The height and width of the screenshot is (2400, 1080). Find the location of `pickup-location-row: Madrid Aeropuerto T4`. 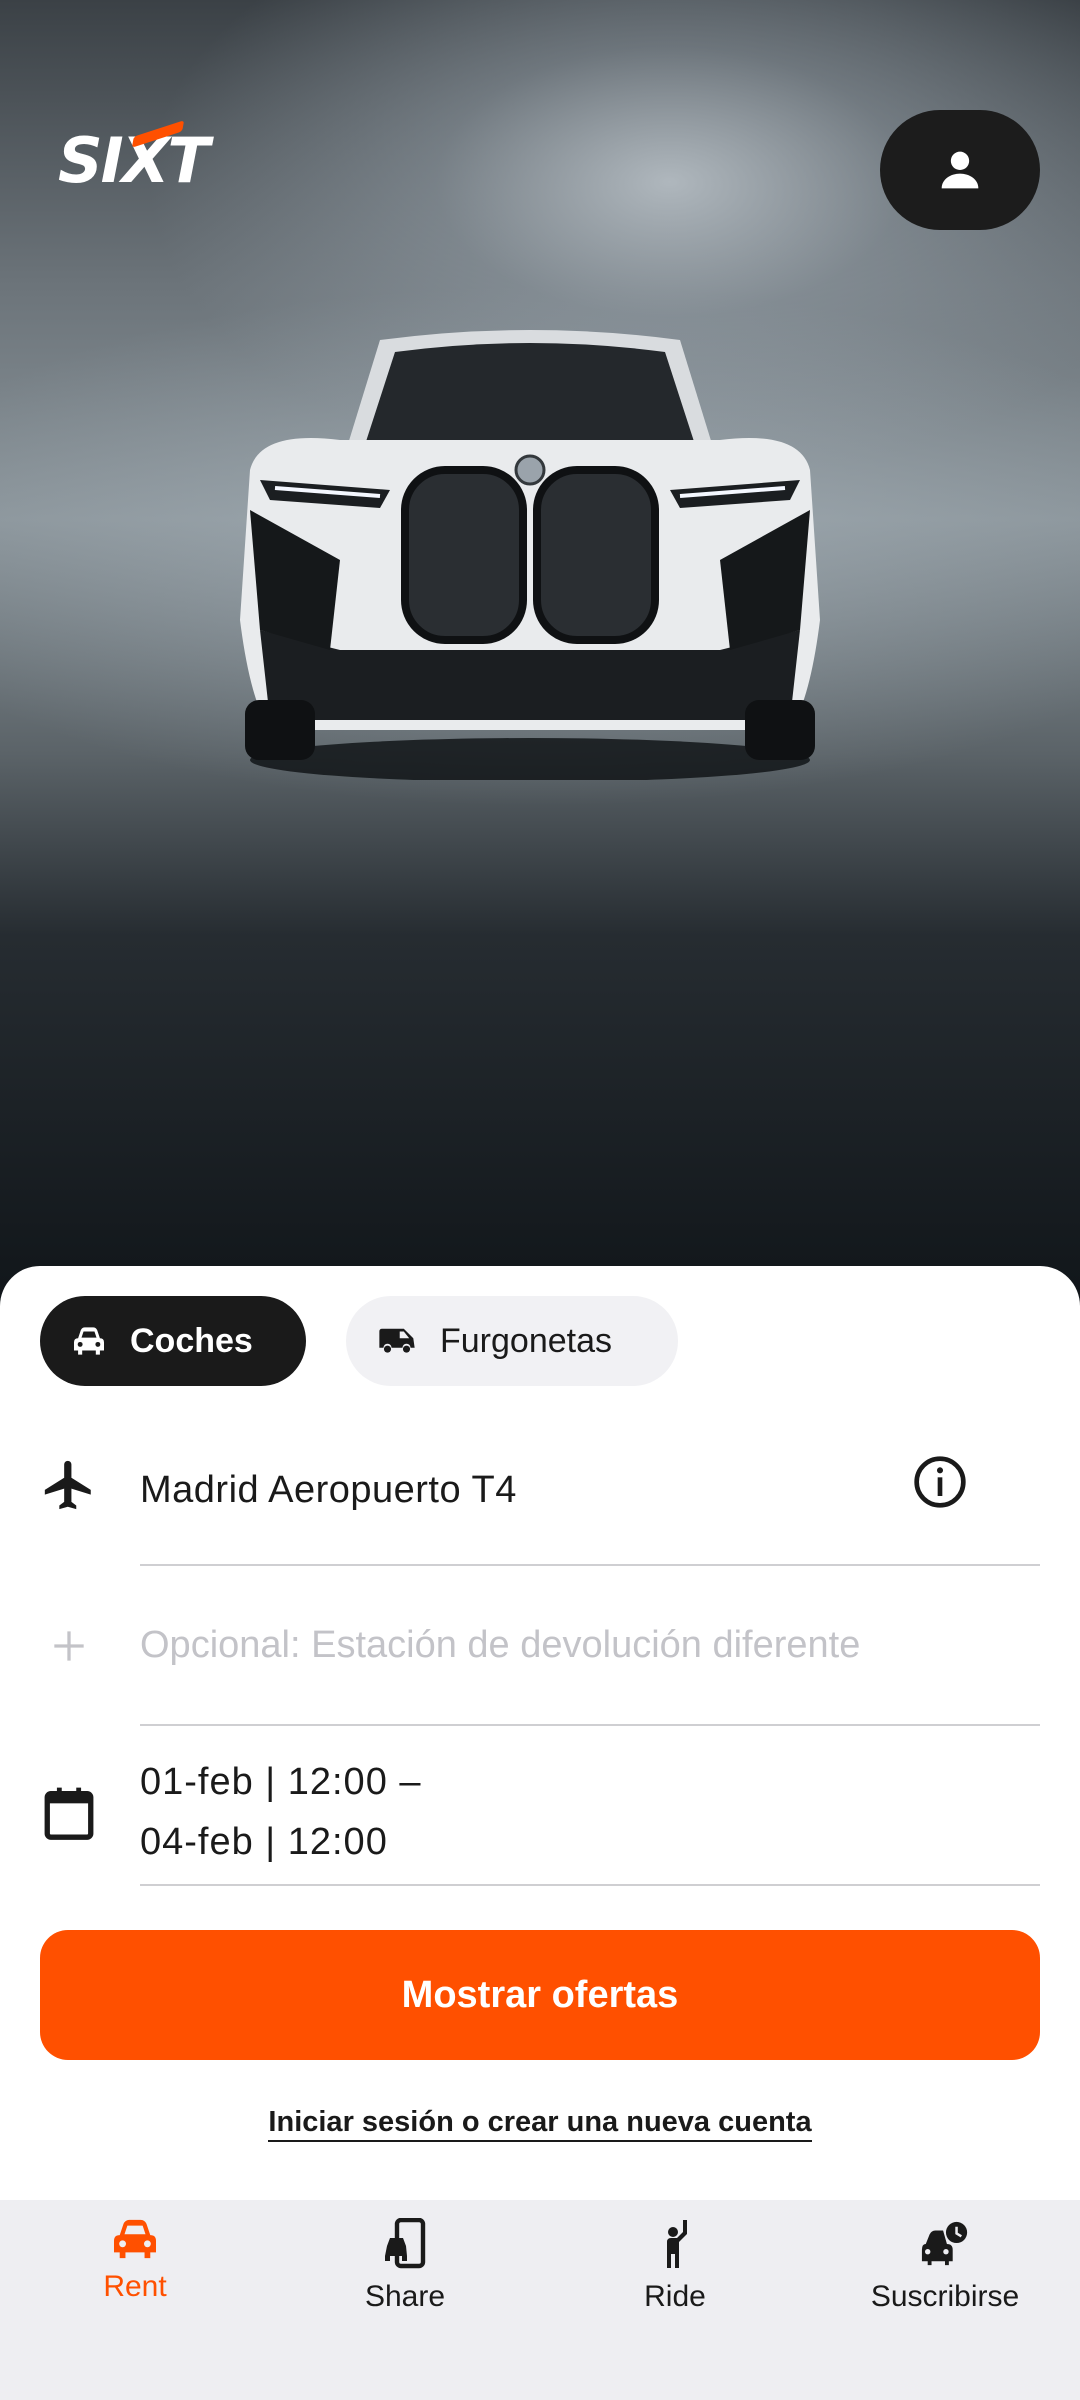

pickup-location-row: Madrid Aeropuerto T4 is located at coordinates (540, 1491).